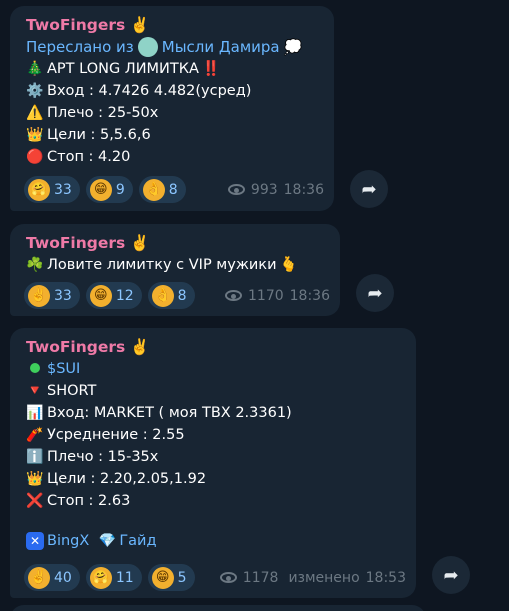 The width and height of the screenshot is (509, 611). Describe the element at coordinates (169, 413) in the screenshot. I see `line-text: Вход: MARKET ( моя ТВХ 2.3361)` at that location.